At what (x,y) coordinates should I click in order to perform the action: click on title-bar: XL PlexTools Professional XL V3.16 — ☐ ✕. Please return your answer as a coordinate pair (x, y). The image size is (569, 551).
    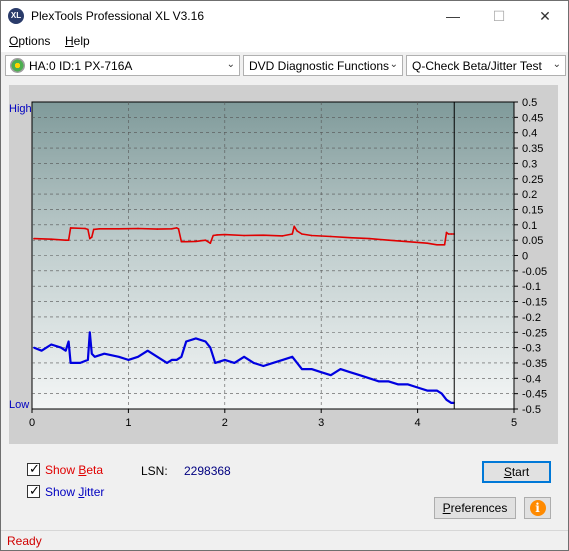
    Looking at the image, I should click on (284, 16).